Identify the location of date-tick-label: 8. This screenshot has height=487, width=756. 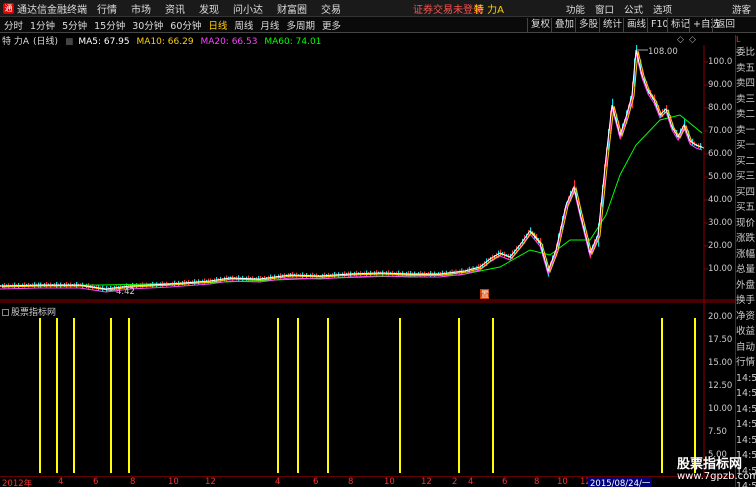
(351, 482).